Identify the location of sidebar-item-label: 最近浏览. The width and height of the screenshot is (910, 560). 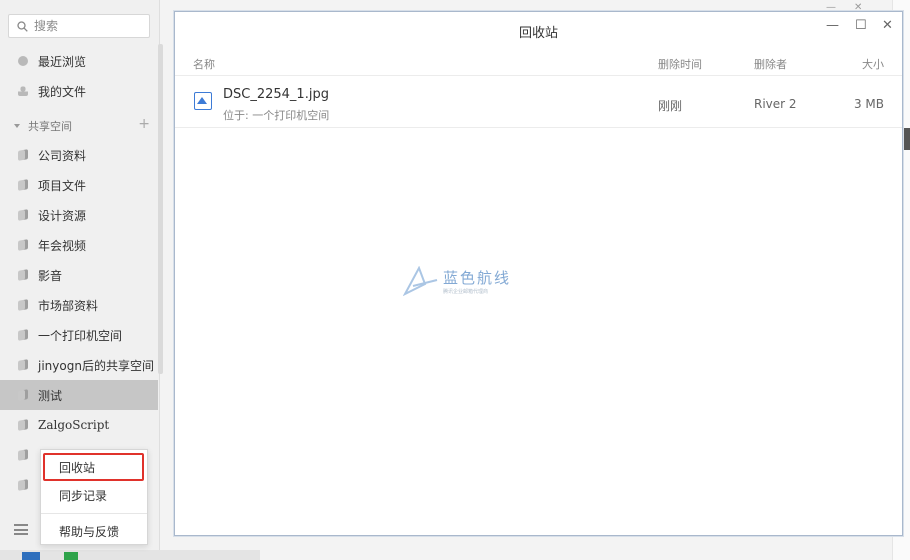
(62, 61).